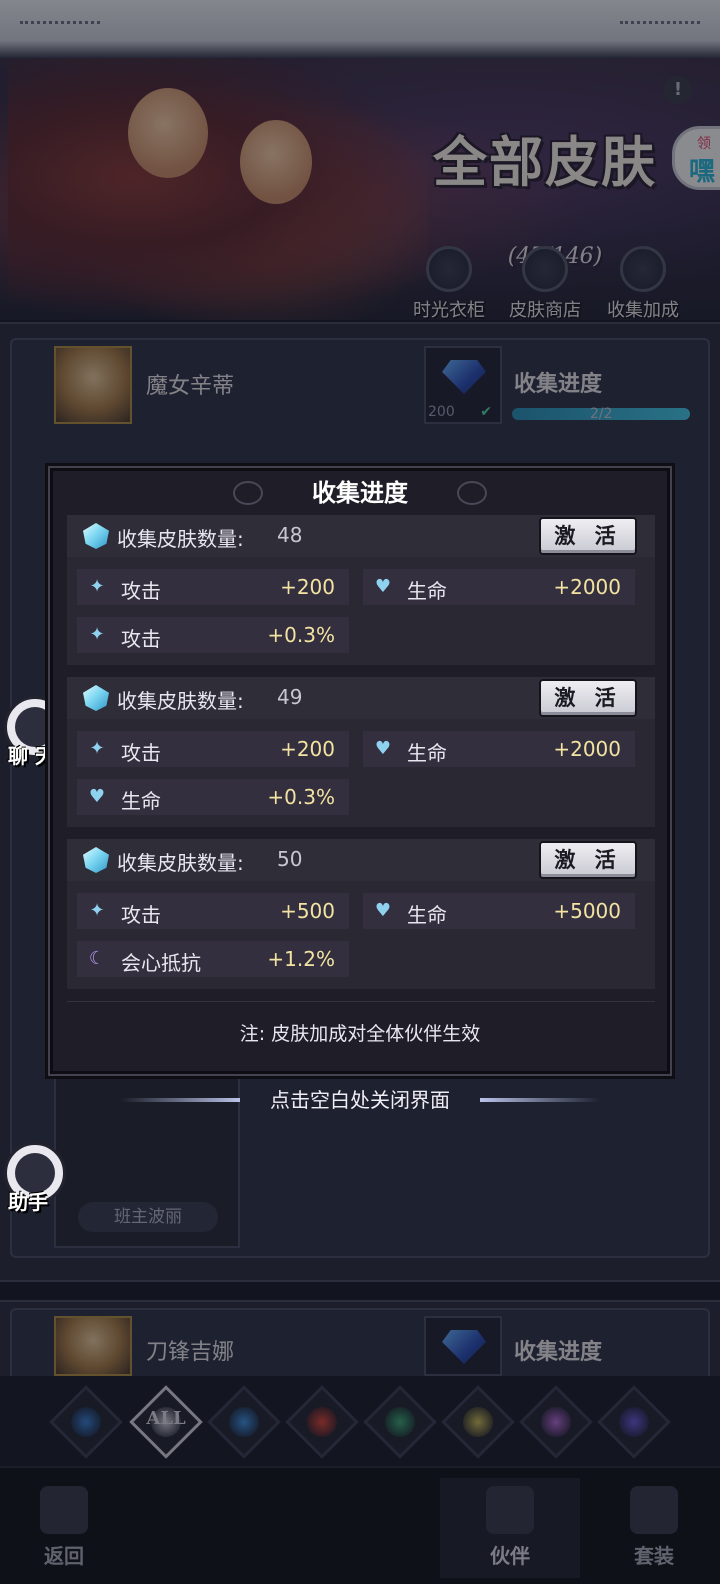  Describe the element at coordinates (301, 959) in the screenshot. I see `stat-value: +1.2%` at that location.